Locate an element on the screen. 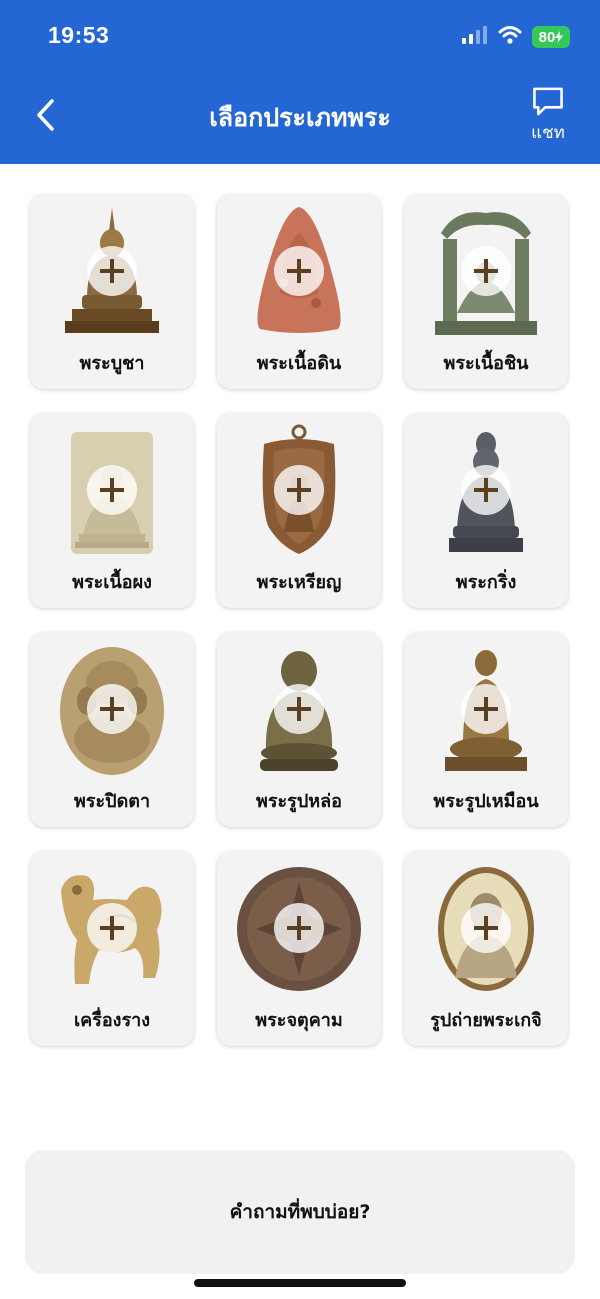 The image size is (600, 1299). battery-indicator: 80 is located at coordinates (551, 37).